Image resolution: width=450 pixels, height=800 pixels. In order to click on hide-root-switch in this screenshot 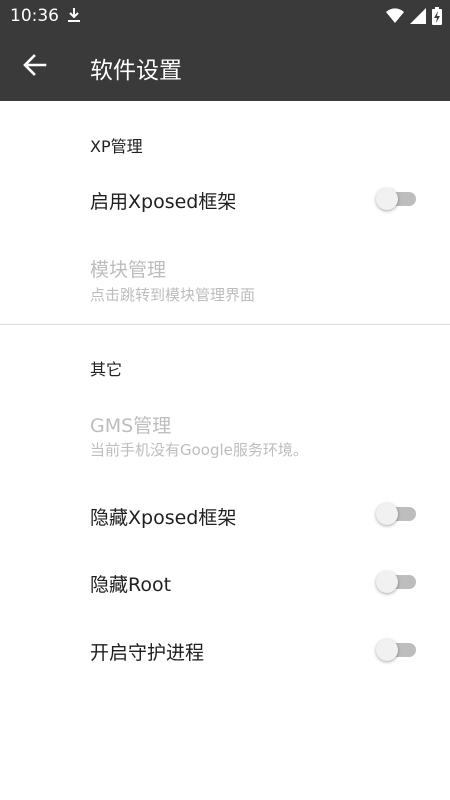, I will do `click(396, 582)`.